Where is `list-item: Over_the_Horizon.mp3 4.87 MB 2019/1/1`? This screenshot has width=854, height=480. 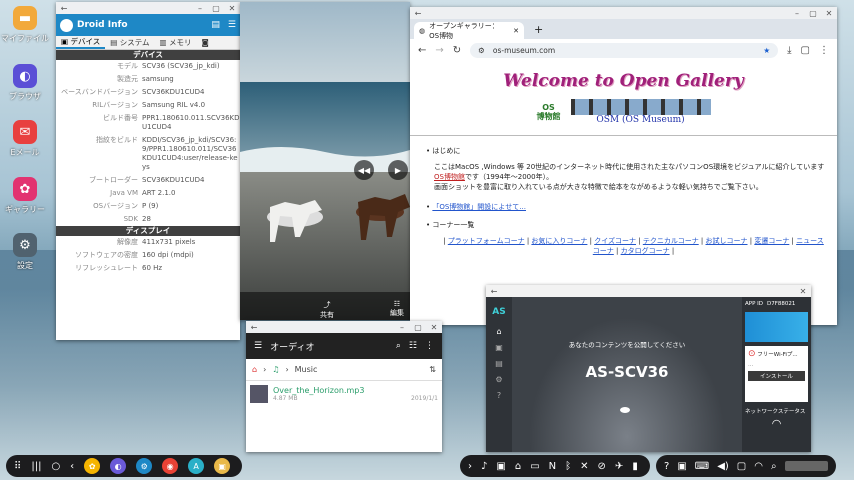 list-item: Over_the_Horizon.mp3 4.87 MB 2019/1/1 is located at coordinates (344, 394).